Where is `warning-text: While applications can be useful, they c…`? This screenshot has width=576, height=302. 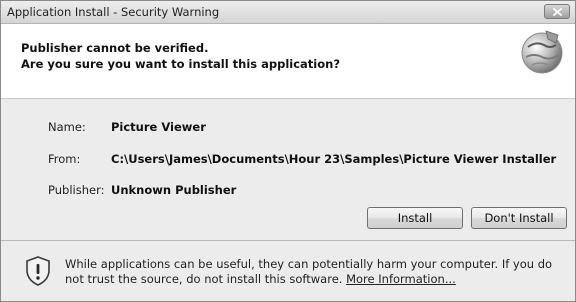 warning-text: While applications can be useful, they c… is located at coordinates (309, 271).